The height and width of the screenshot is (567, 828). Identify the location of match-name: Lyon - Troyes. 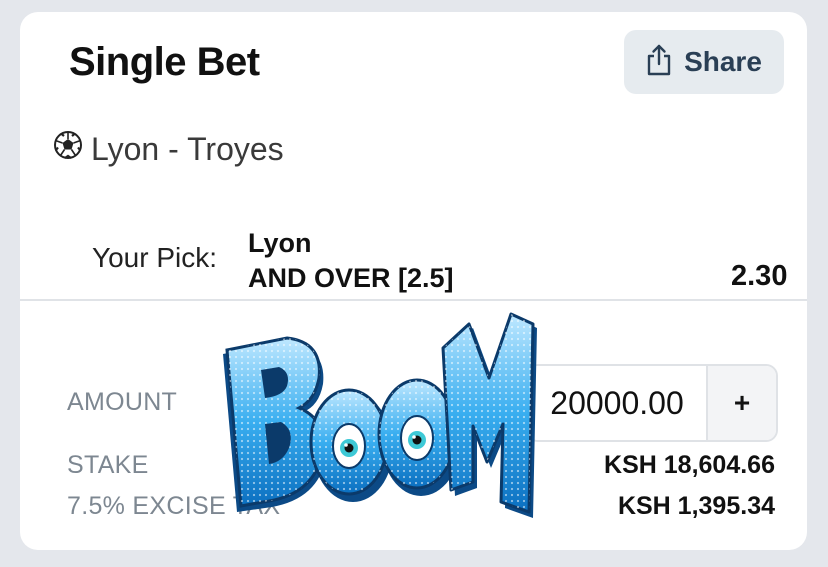
(187, 148).